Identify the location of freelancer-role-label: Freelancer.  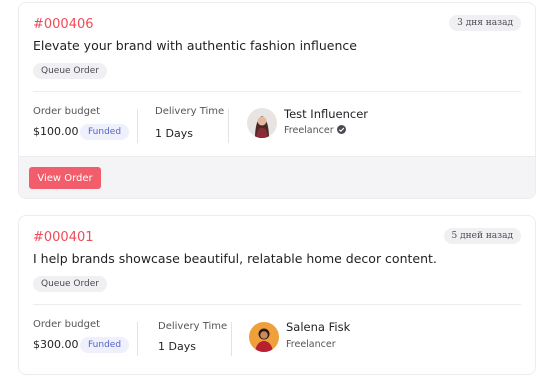
(309, 130).